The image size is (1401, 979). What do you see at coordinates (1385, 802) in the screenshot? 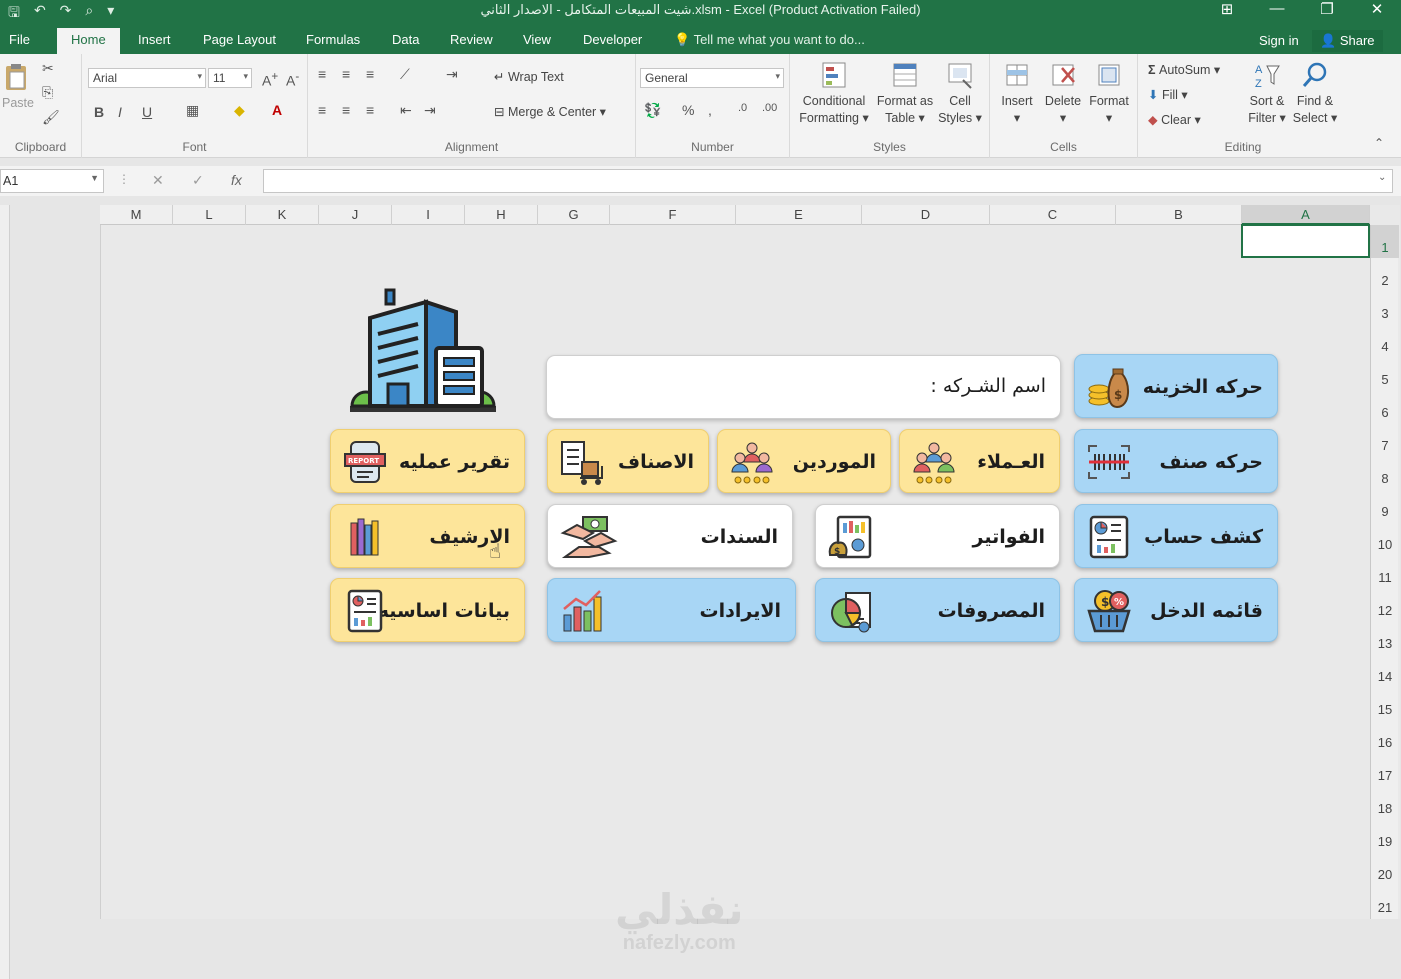
I see `row-header-18: 18` at bounding box center [1385, 802].